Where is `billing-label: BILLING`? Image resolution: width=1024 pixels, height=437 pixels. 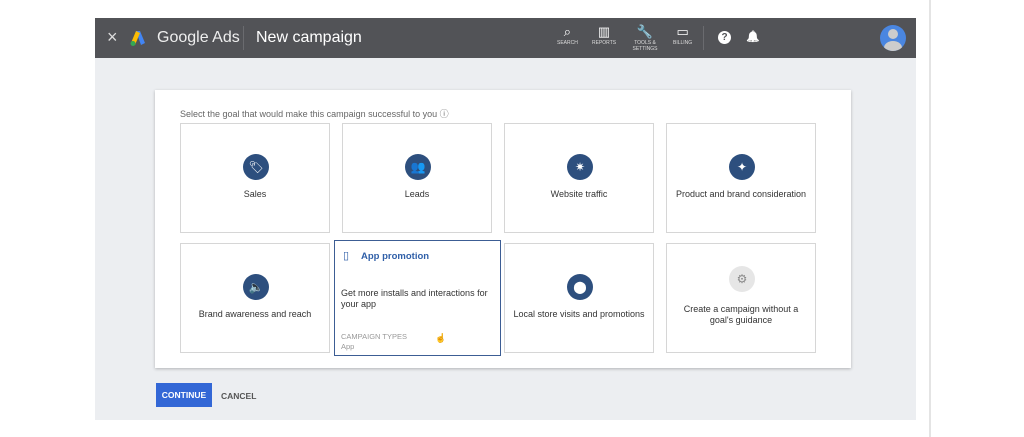 billing-label: BILLING is located at coordinates (683, 43).